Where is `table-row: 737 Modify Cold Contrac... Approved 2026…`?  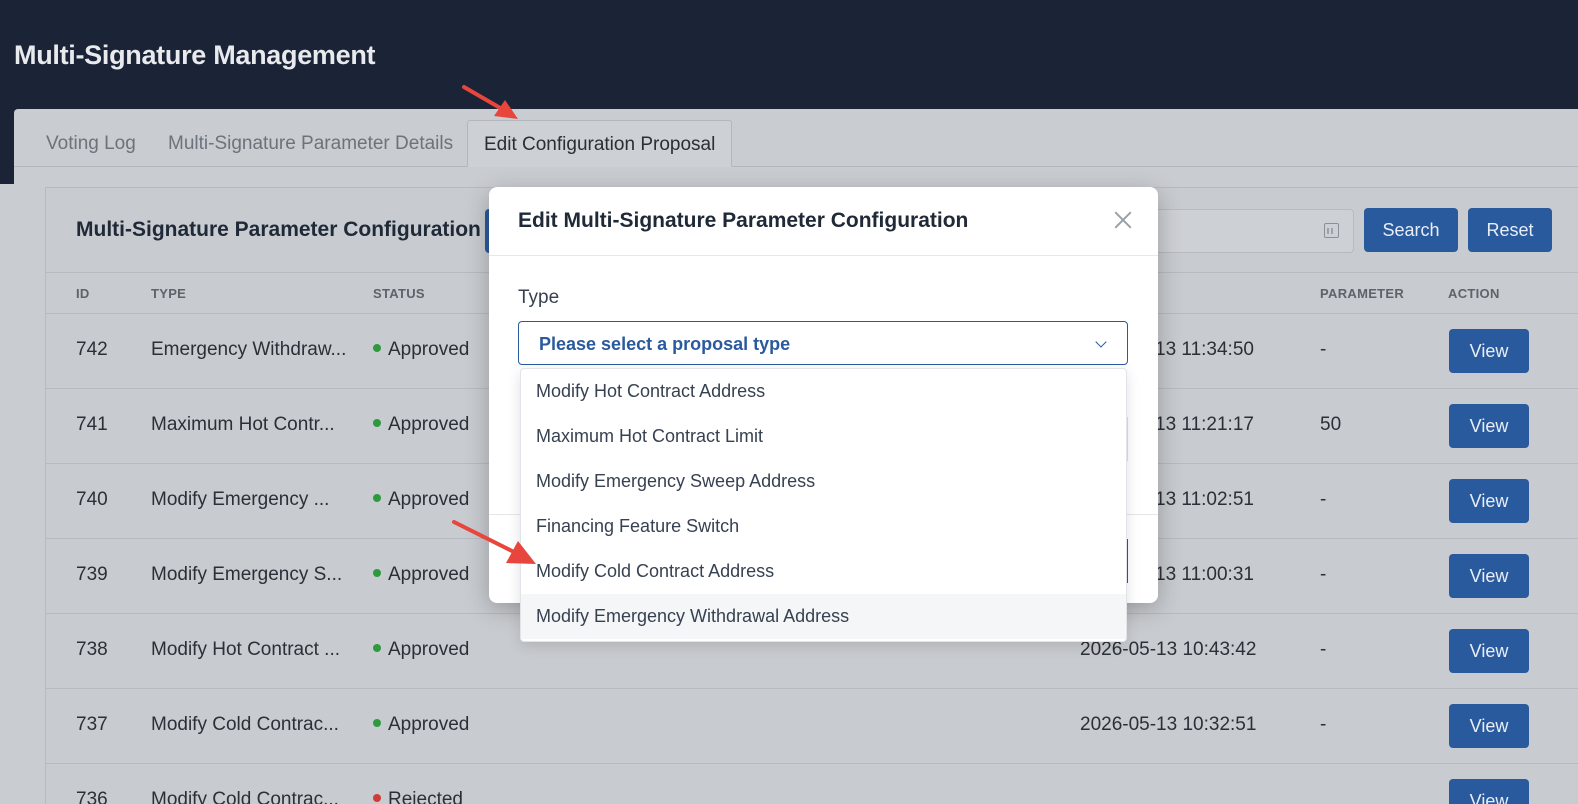 table-row: 737 Modify Cold Contrac... Approved 2026… is located at coordinates (812, 726).